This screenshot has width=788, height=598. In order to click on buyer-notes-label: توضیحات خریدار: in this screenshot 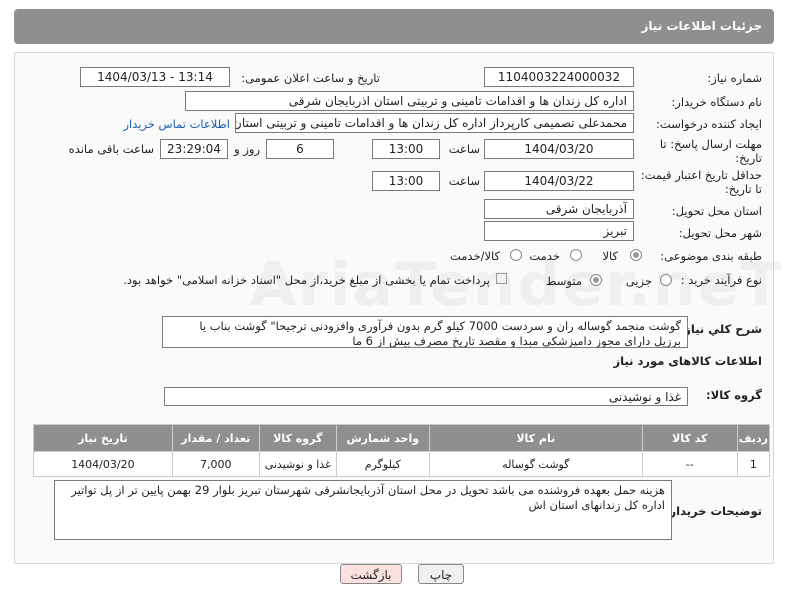, I will do `click(713, 511)`.